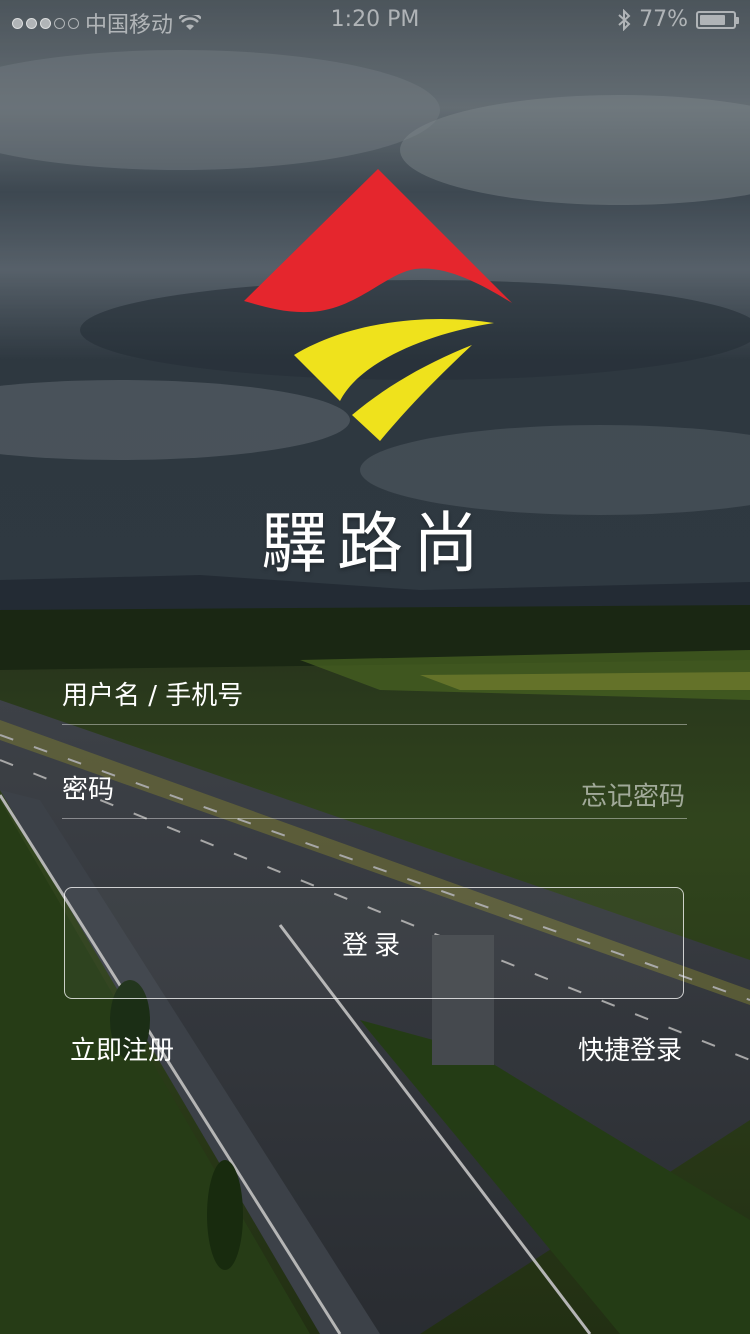  I want to click on status-bar: 中国移动 1:20 PM 77%, so click(375, 20).